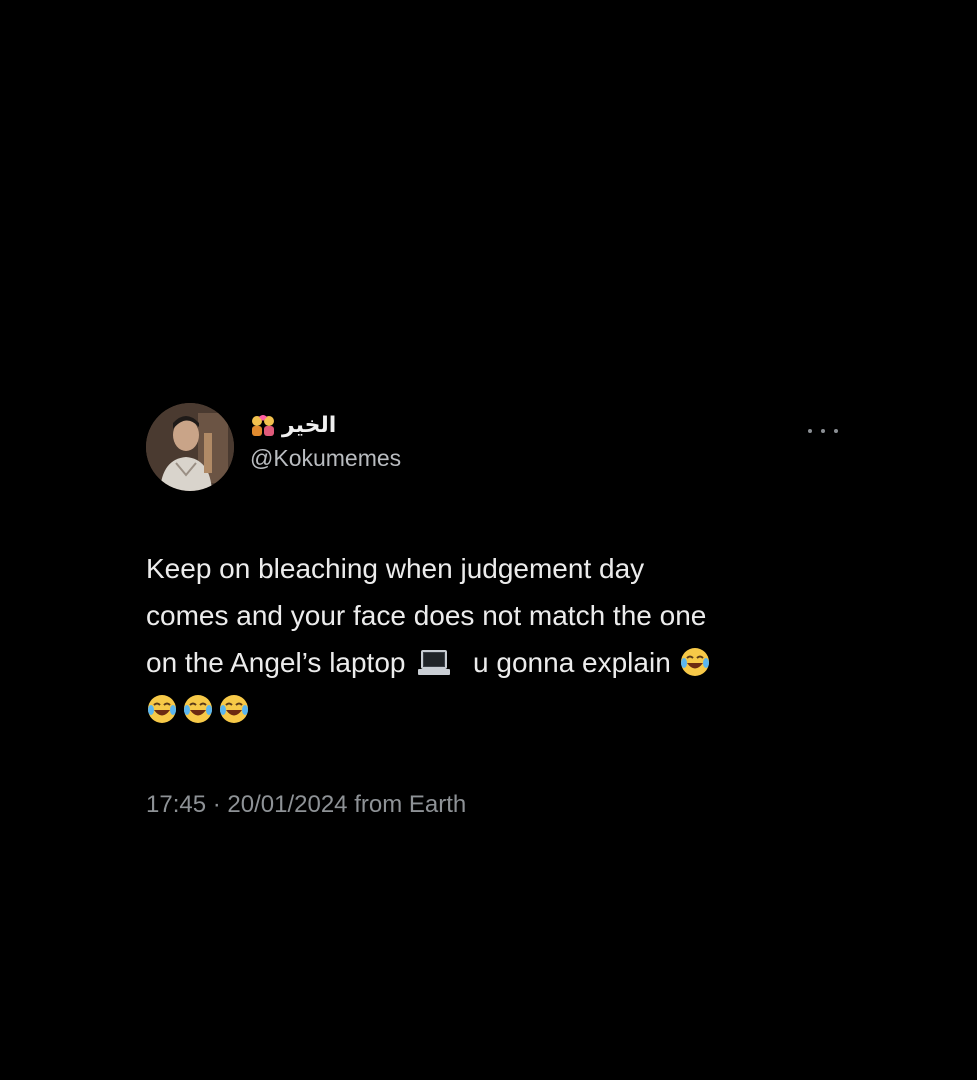 This screenshot has width=977, height=1080. I want to click on more-options-icon, so click(823, 431).